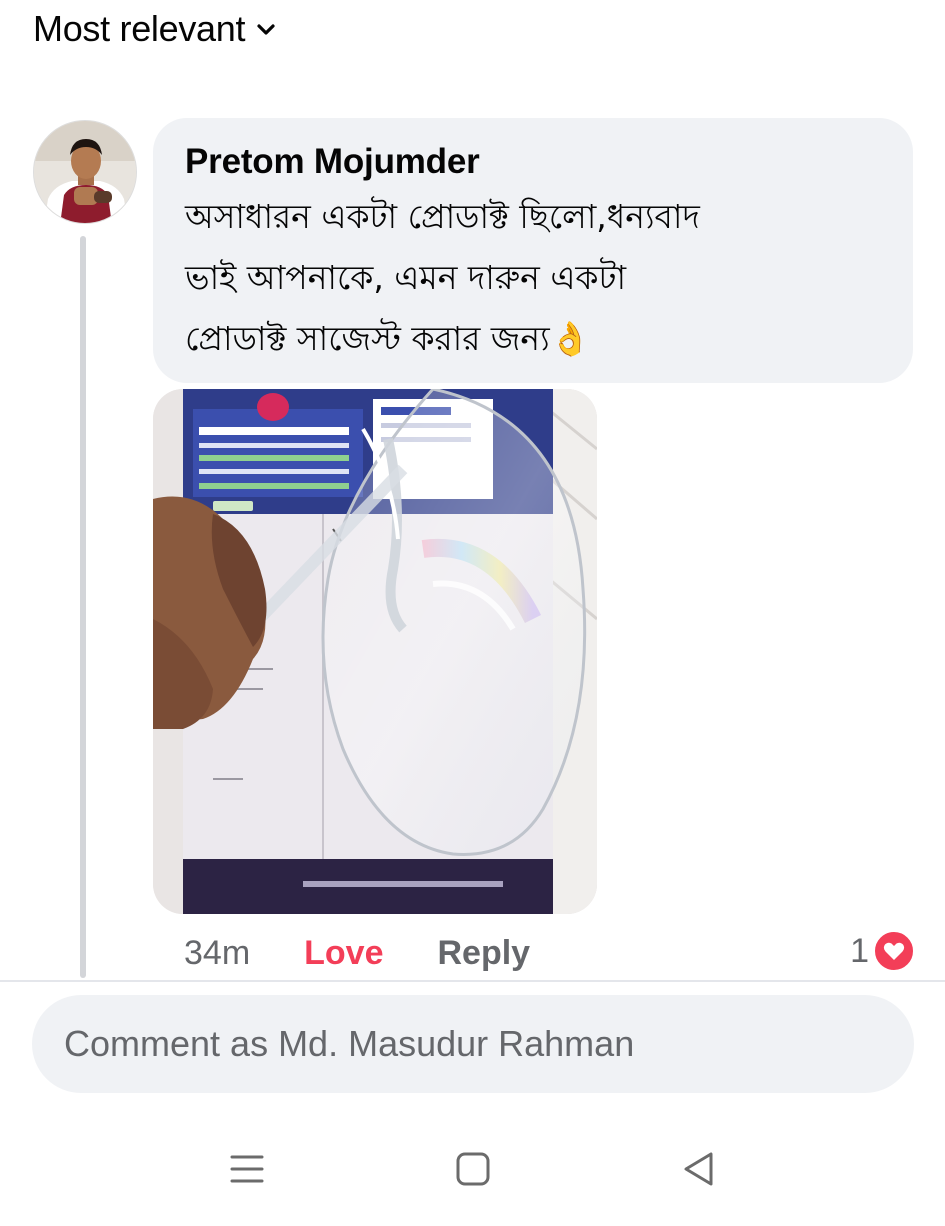  What do you see at coordinates (139, 28) in the screenshot?
I see `sort-label: Most relevant` at bounding box center [139, 28].